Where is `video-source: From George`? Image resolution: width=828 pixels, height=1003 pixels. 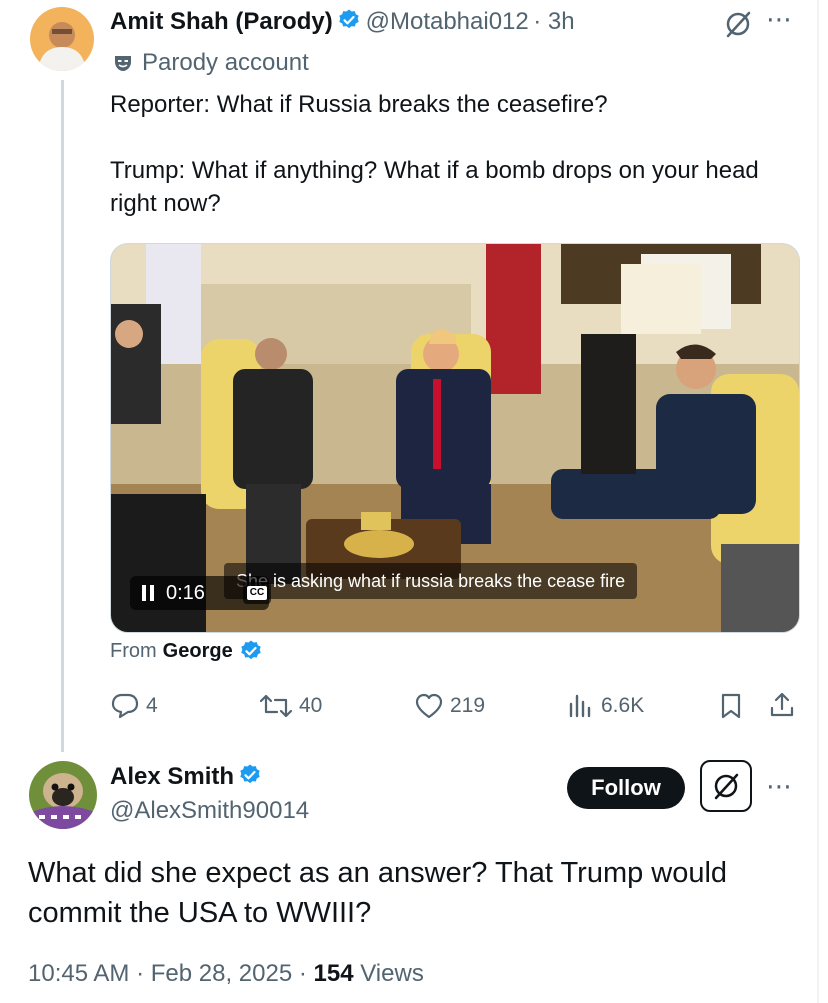
video-source: From George is located at coordinates (186, 651).